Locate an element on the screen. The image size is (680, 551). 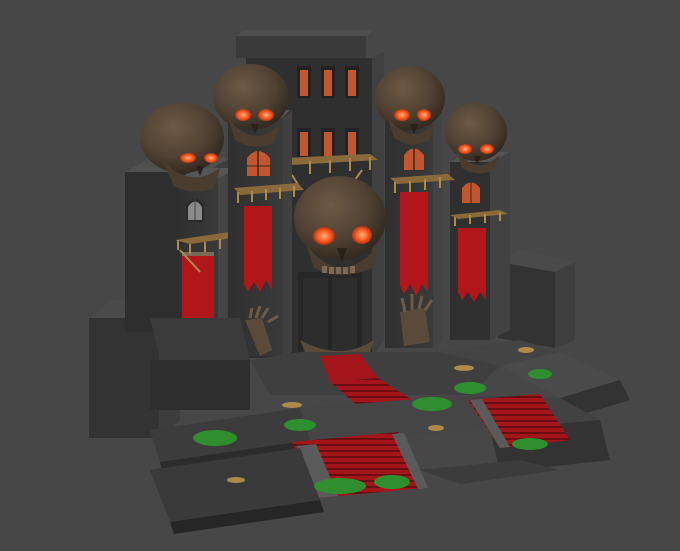
red-banner-left-inner is located at coordinates (258, 249).